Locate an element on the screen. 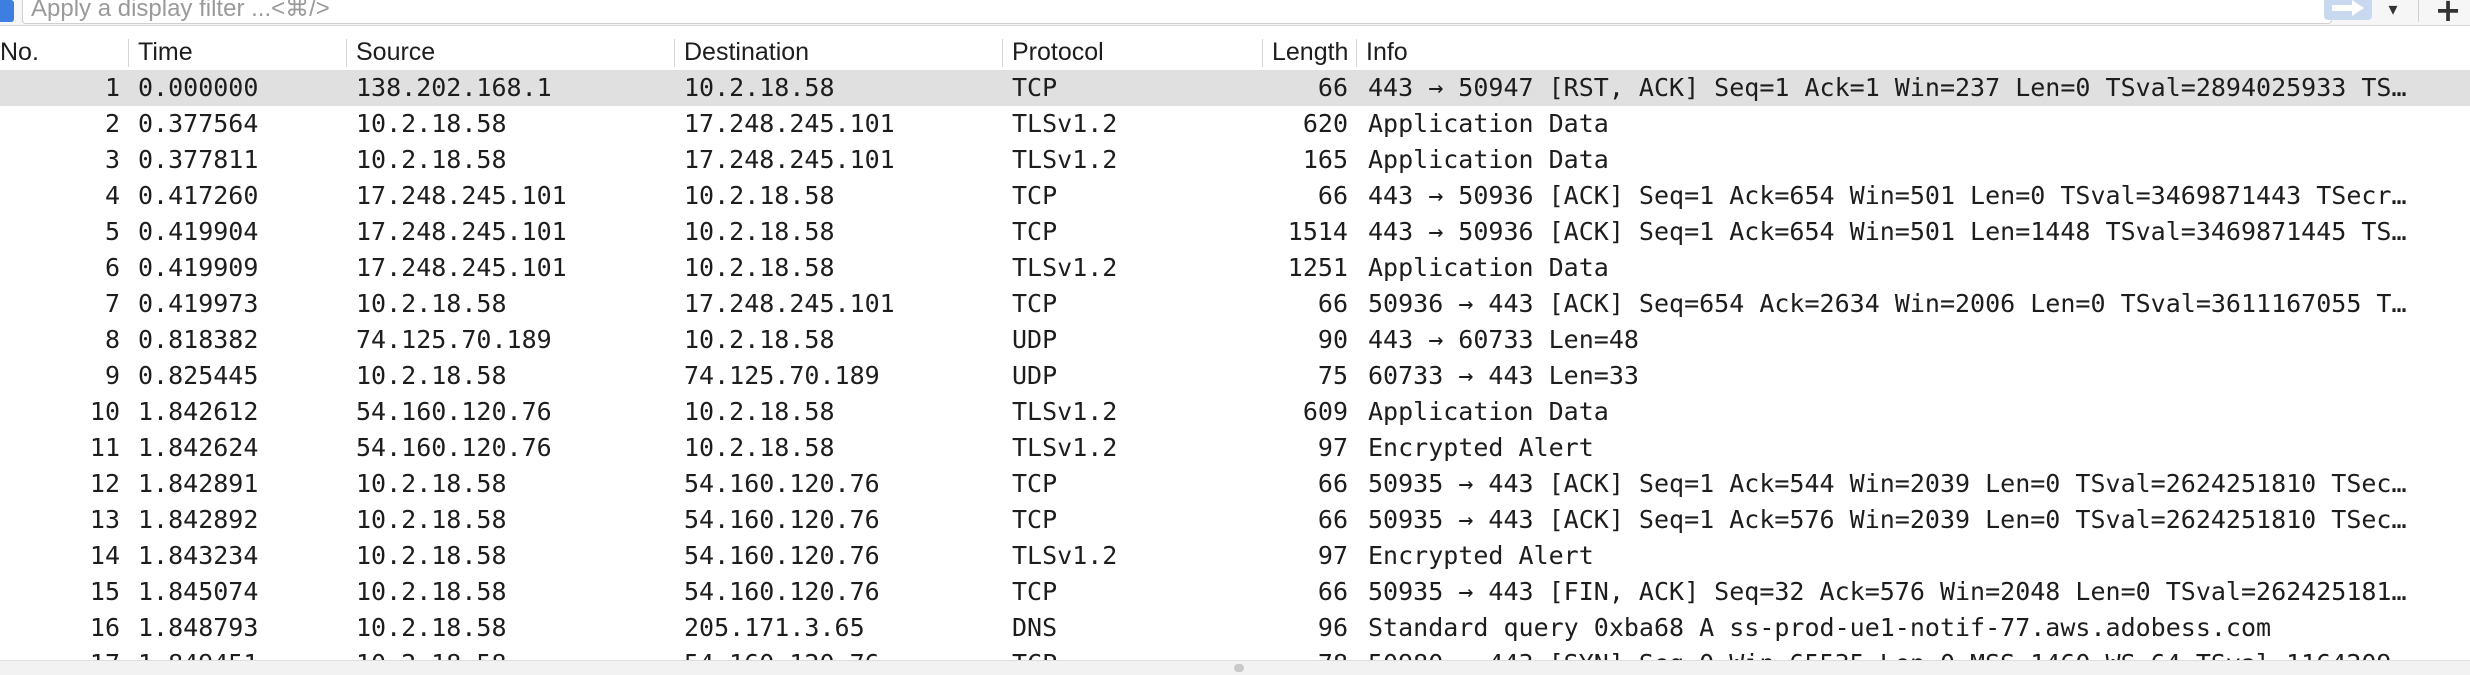  packet-time: 1.842624 is located at coordinates (198, 447).